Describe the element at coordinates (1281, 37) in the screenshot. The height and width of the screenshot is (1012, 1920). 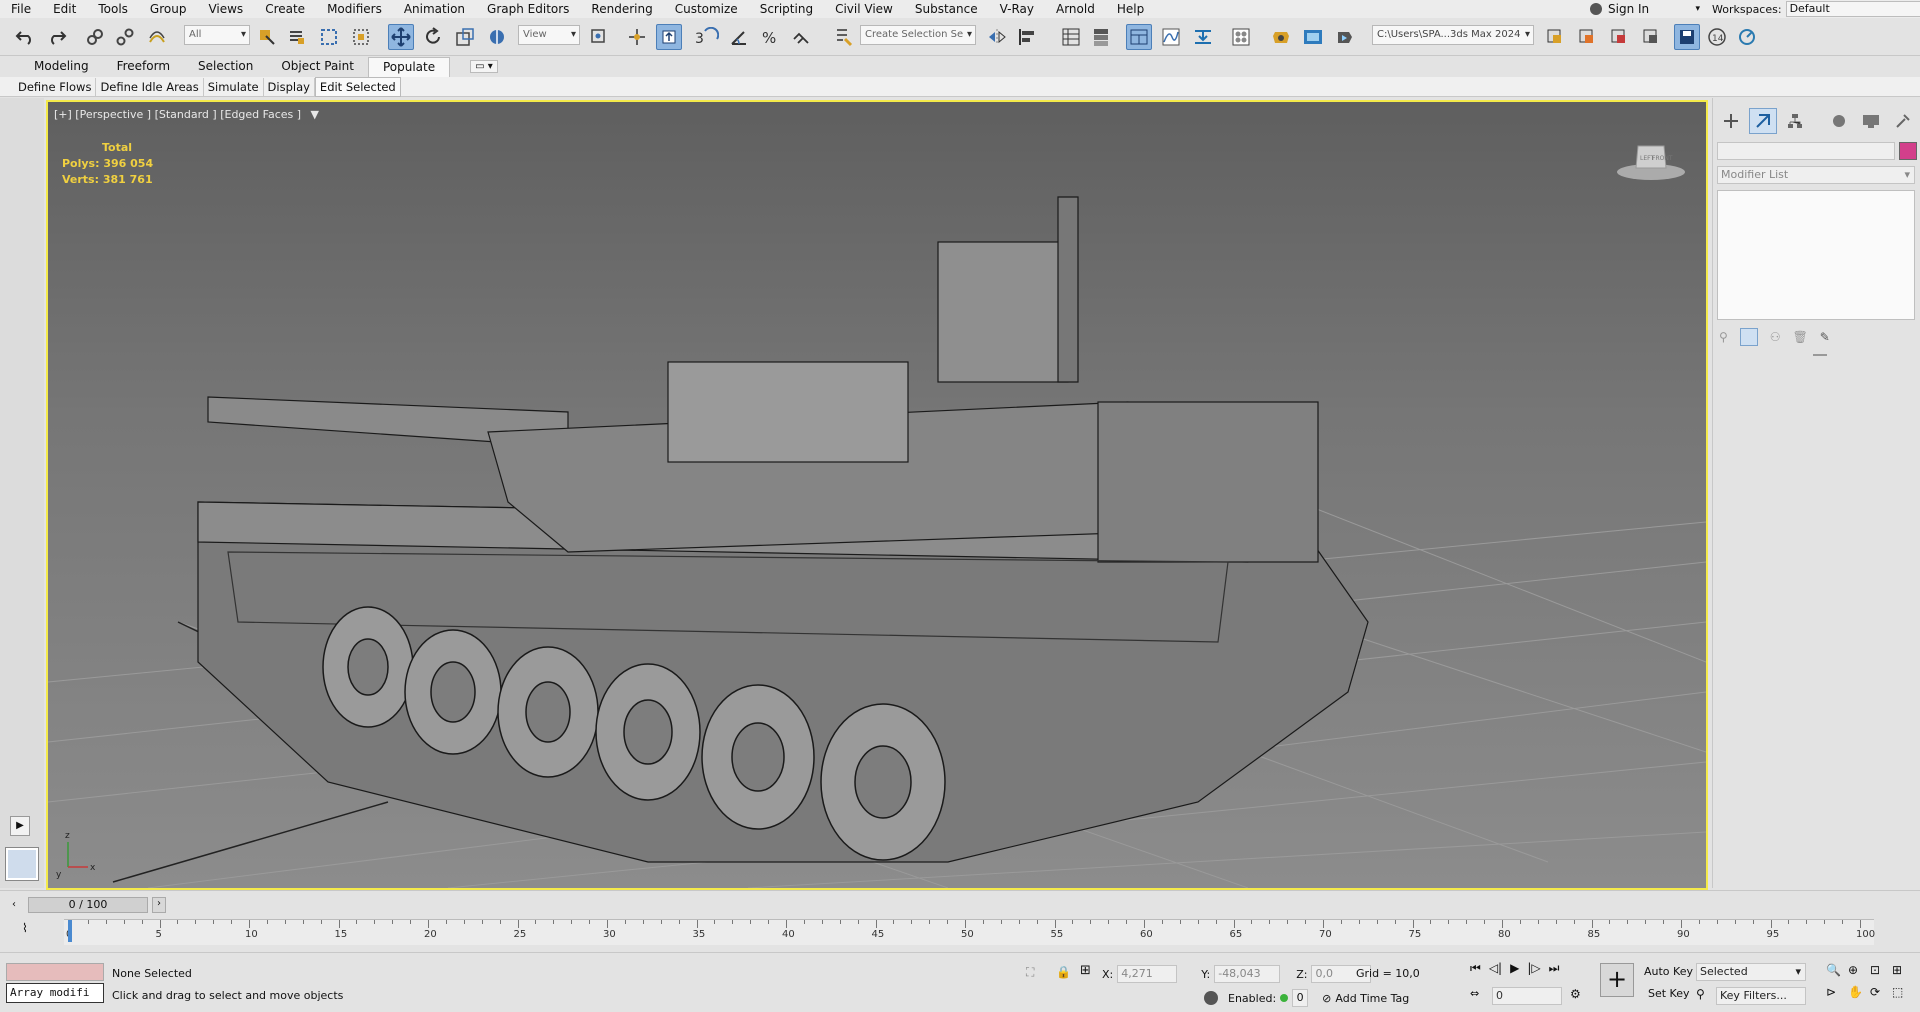
I see `render-setup-icon` at that location.